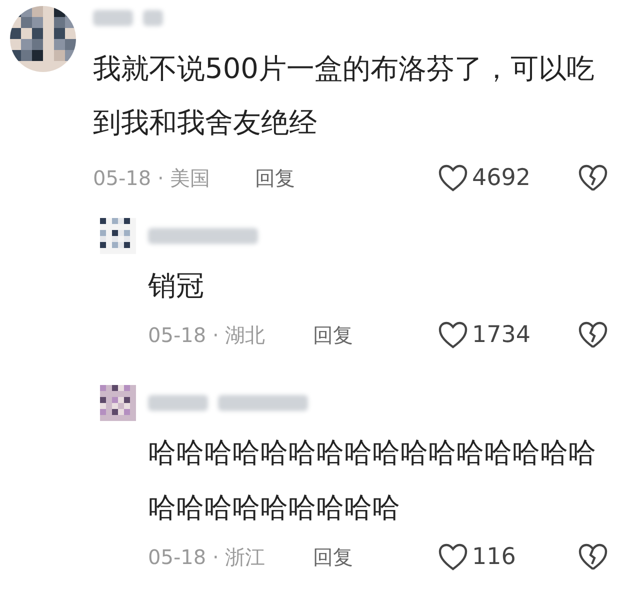  Describe the element at coordinates (344, 96) in the screenshot. I see `comment-text: 我就不说500片一盒的布洛芬了，可以吃到我和我舍友绝经` at that location.